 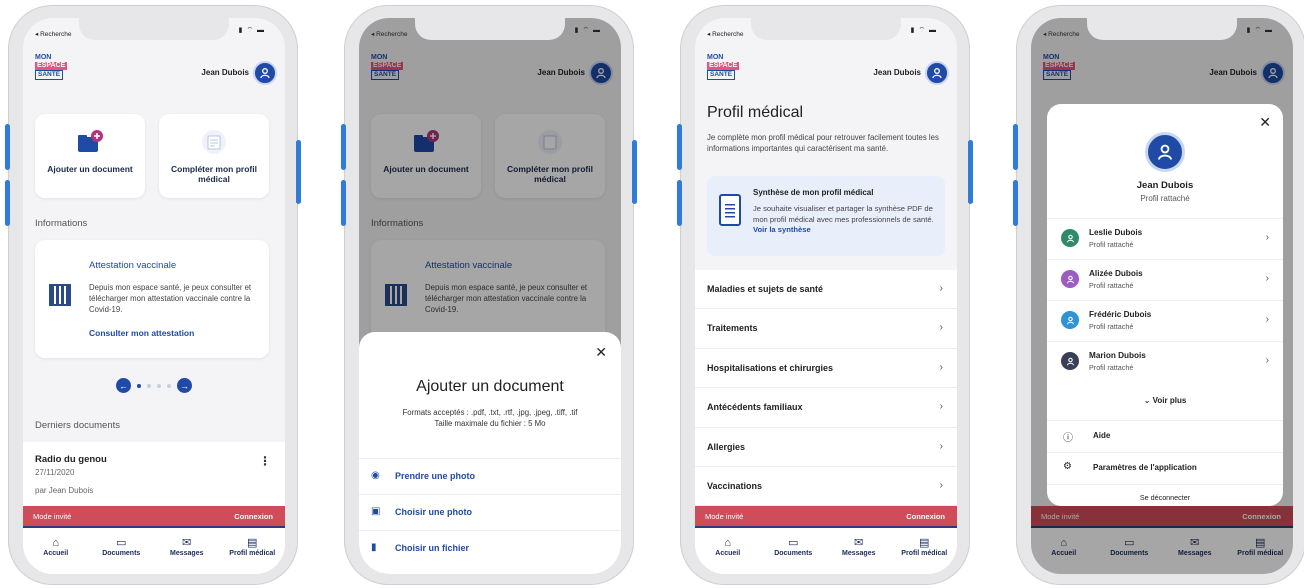 I want to click on folder-icon: ▭, so click(x=793, y=543).